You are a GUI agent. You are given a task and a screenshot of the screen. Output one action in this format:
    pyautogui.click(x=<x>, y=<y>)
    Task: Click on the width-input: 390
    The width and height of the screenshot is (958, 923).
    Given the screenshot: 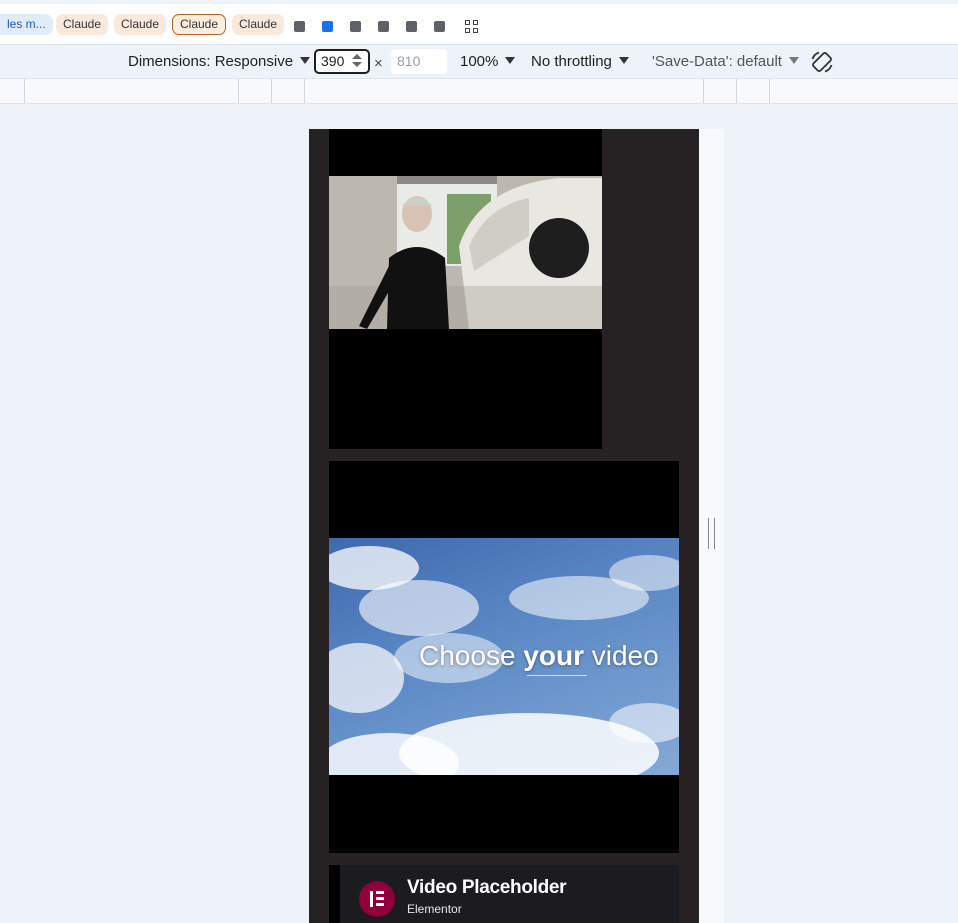 What is the action you would take?
    pyautogui.click(x=342, y=61)
    